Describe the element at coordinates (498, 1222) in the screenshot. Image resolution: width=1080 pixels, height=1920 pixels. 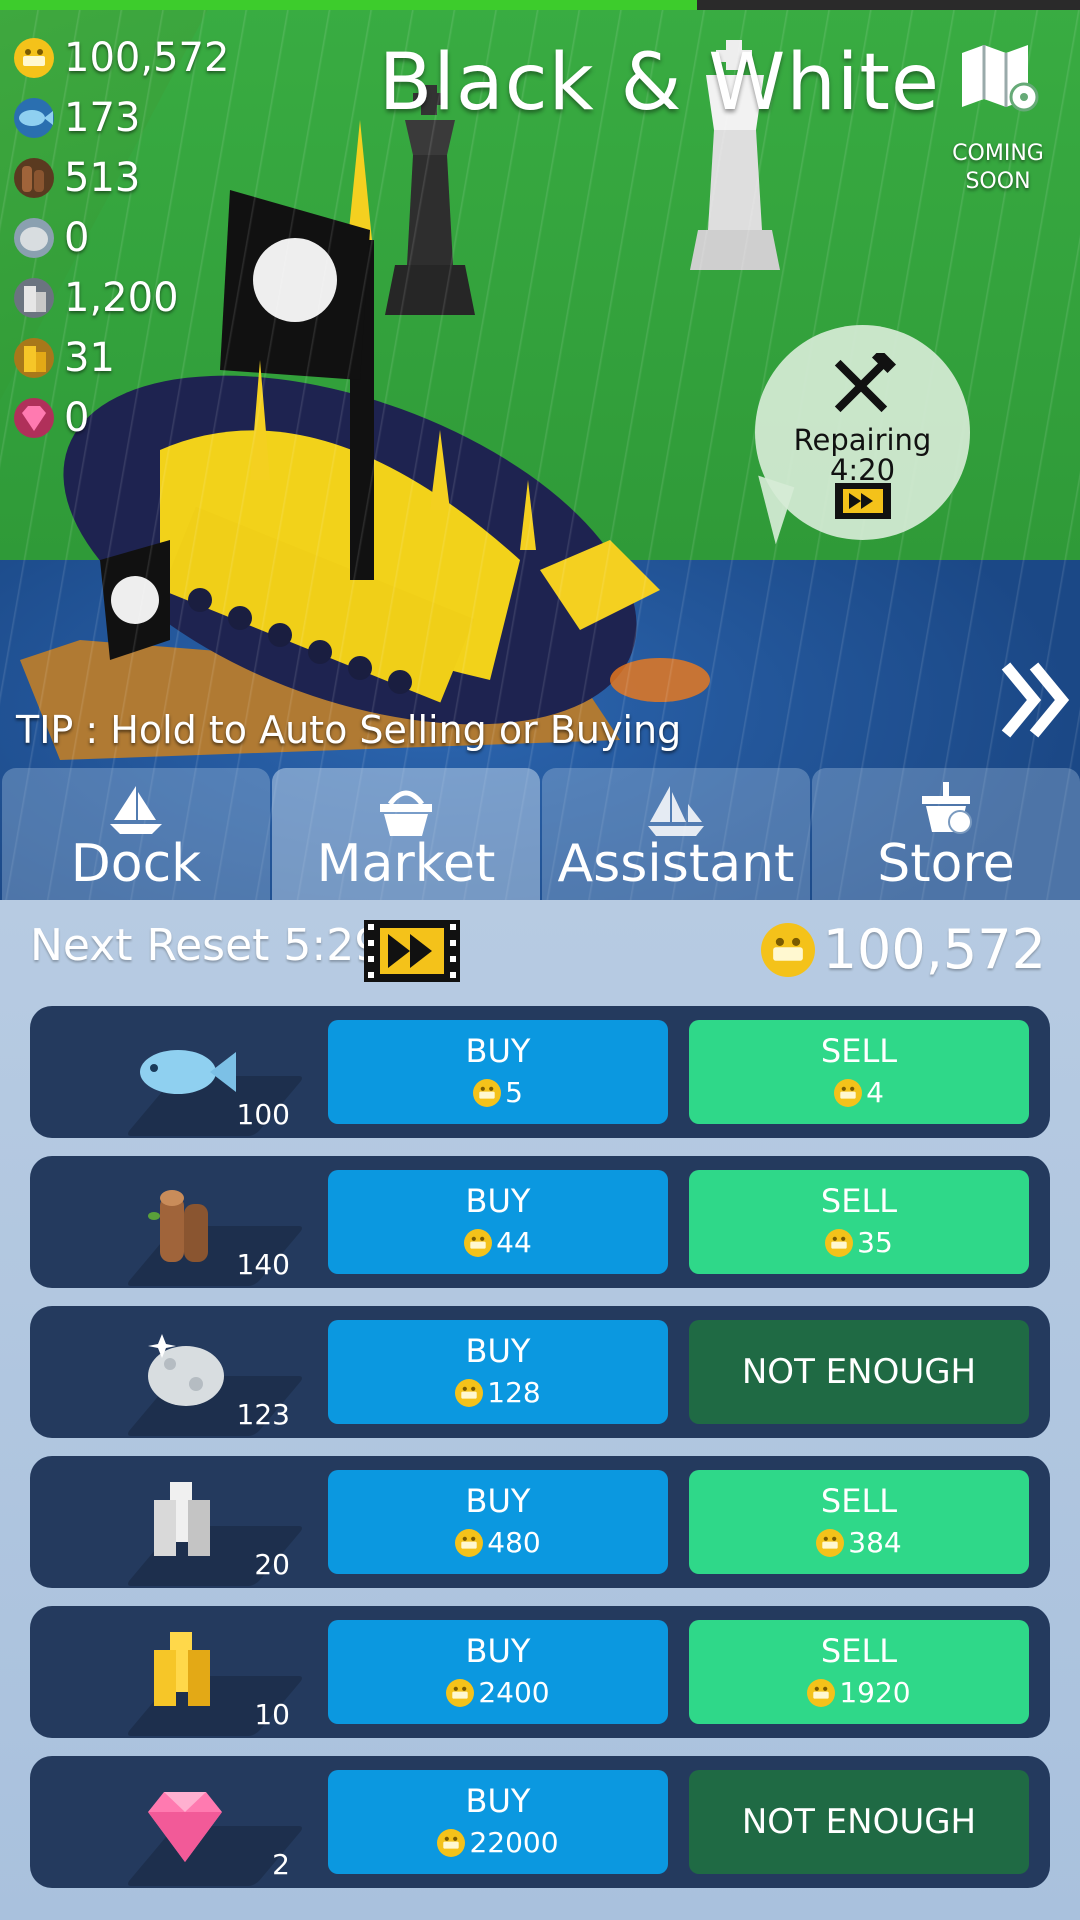
I see `buy-button: BUY 44` at that location.